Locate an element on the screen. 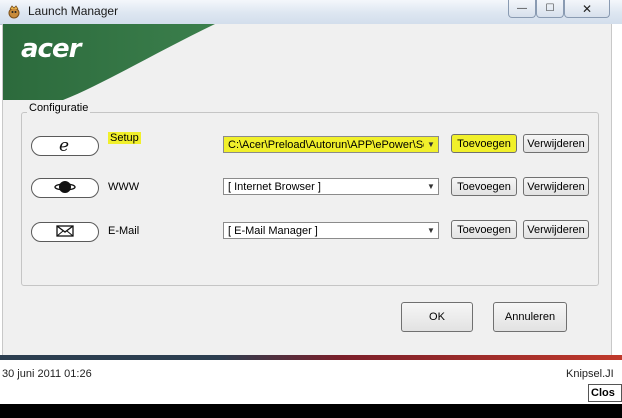 The height and width of the screenshot is (418, 622). capture-timestamp: 30 juni 2011 01:26 is located at coordinates (47, 374).